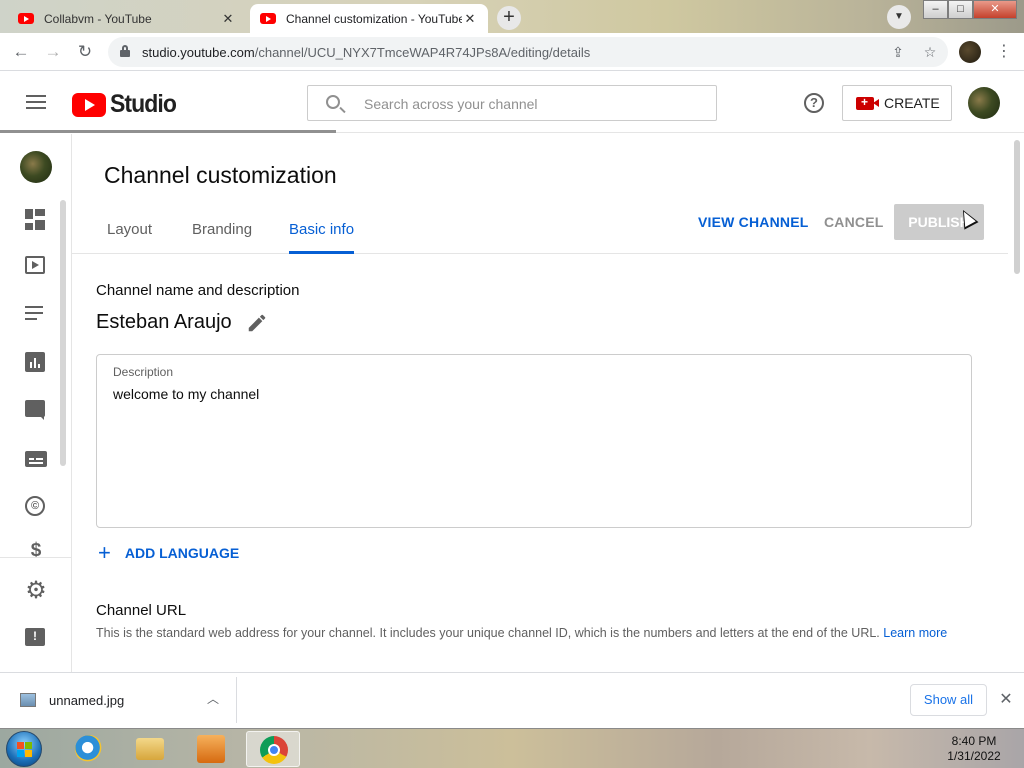 The height and width of the screenshot is (768, 1024). I want to click on add-language-button: + ADD LANGUAGE, so click(169, 552).